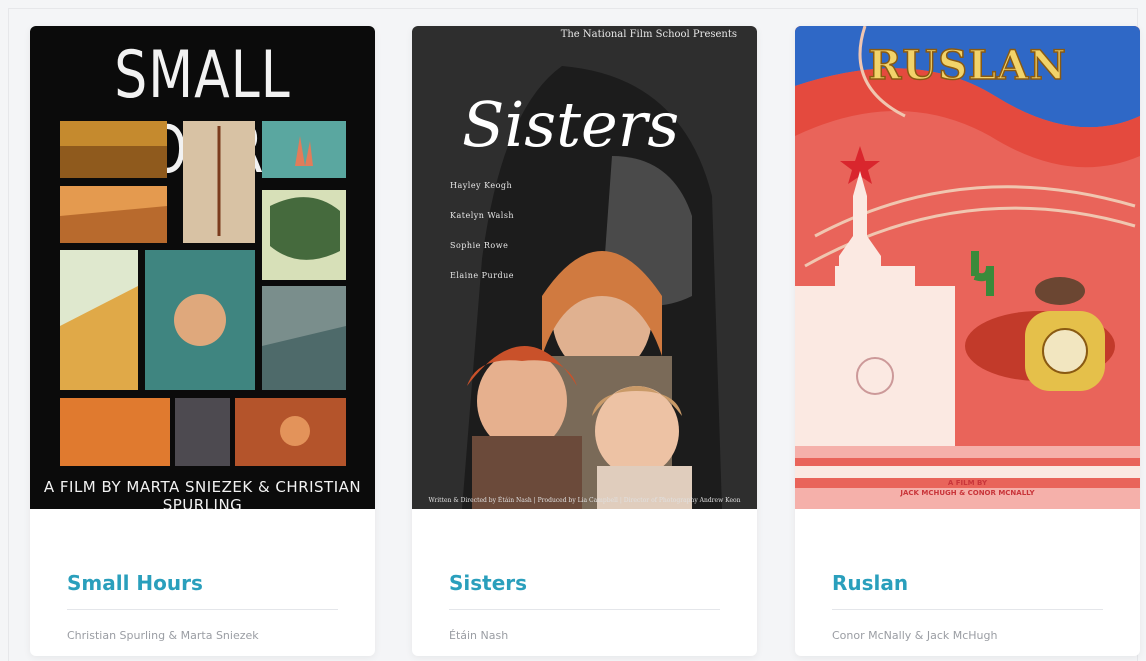 This screenshot has height=661, width=1146. What do you see at coordinates (967, 493) in the screenshot?
I see `poster-credit-line: JACK MCHUGH & CONOR MCNALLY` at bounding box center [967, 493].